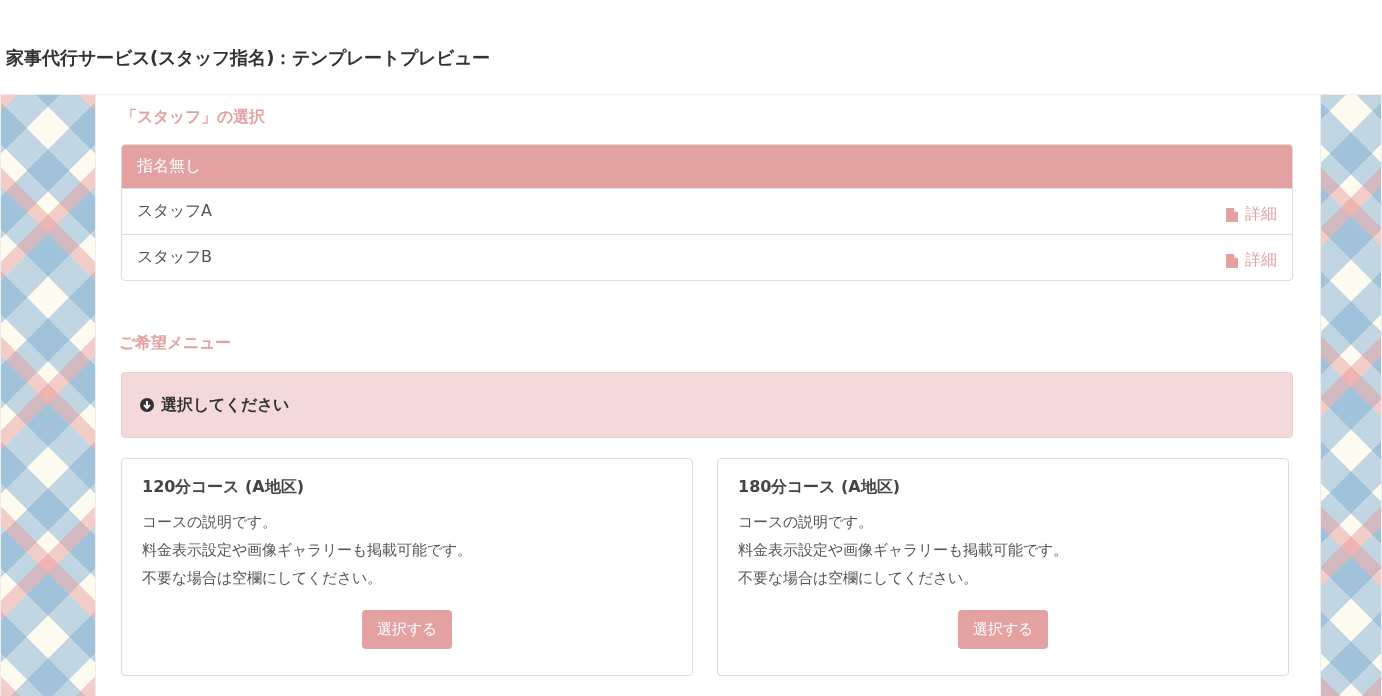  What do you see at coordinates (819, 487) in the screenshot?
I see `course-title: 180分コース (A地区)` at bounding box center [819, 487].